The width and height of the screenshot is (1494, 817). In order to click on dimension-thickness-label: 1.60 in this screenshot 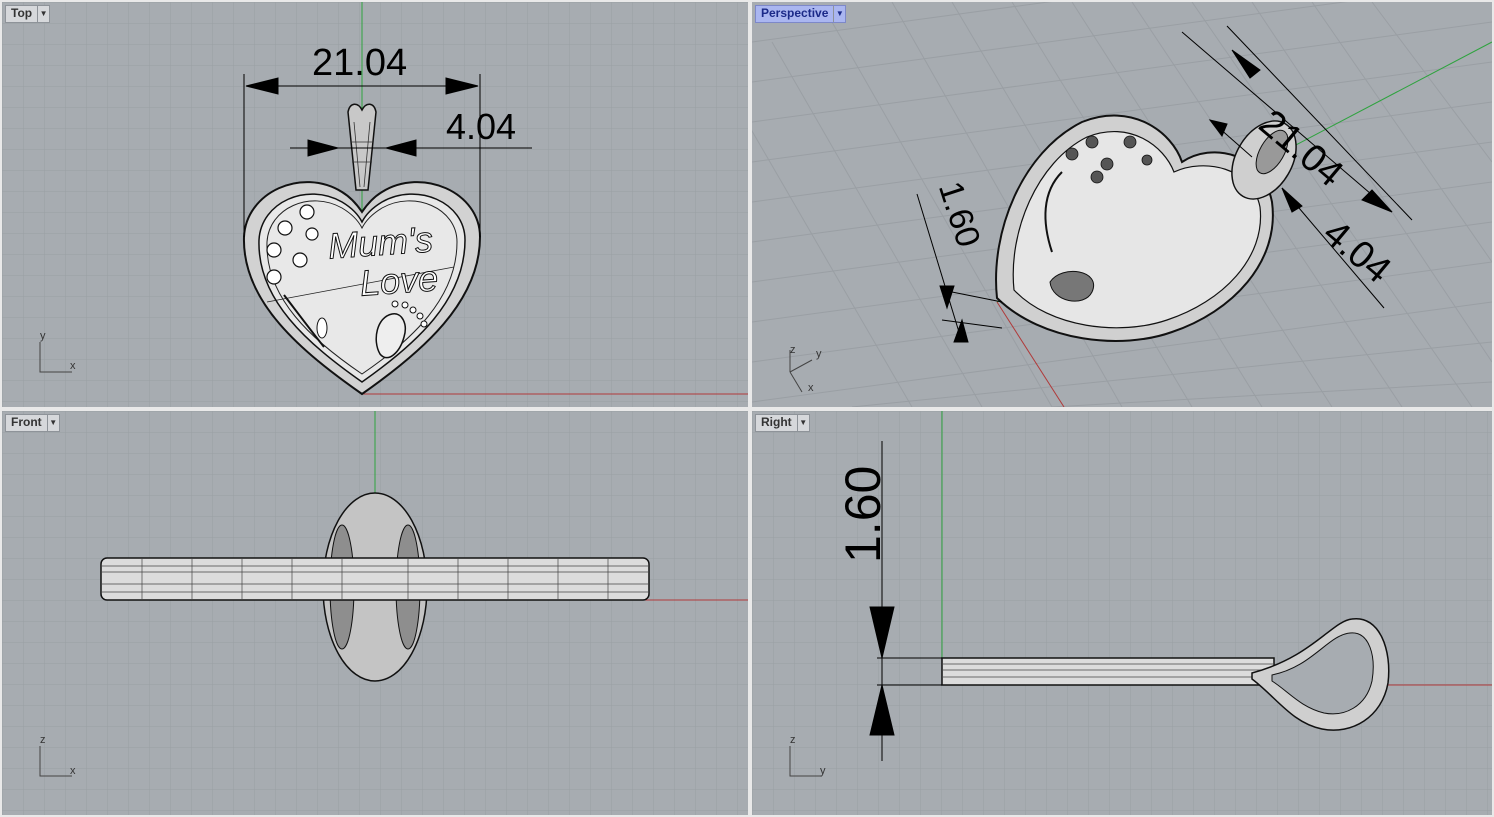, I will do `click(863, 514)`.